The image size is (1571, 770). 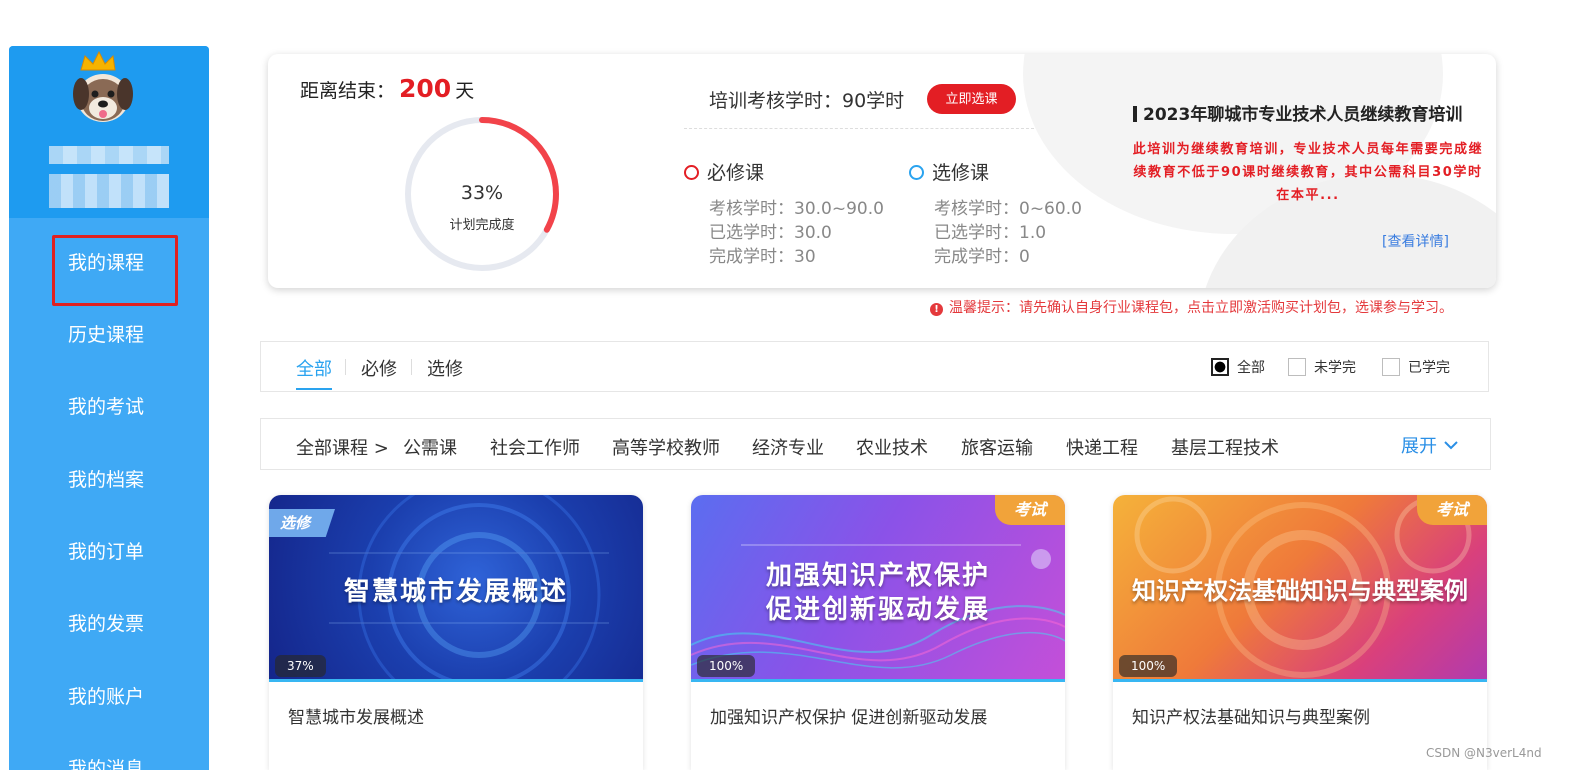 I want to click on completion-label: 计划完成度, so click(x=482, y=225).